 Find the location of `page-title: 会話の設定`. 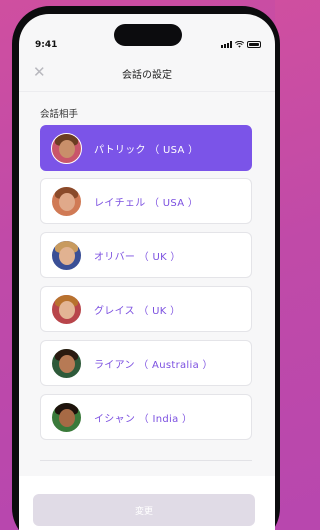

page-title: 会話の設定 is located at coordinates (147, 75).